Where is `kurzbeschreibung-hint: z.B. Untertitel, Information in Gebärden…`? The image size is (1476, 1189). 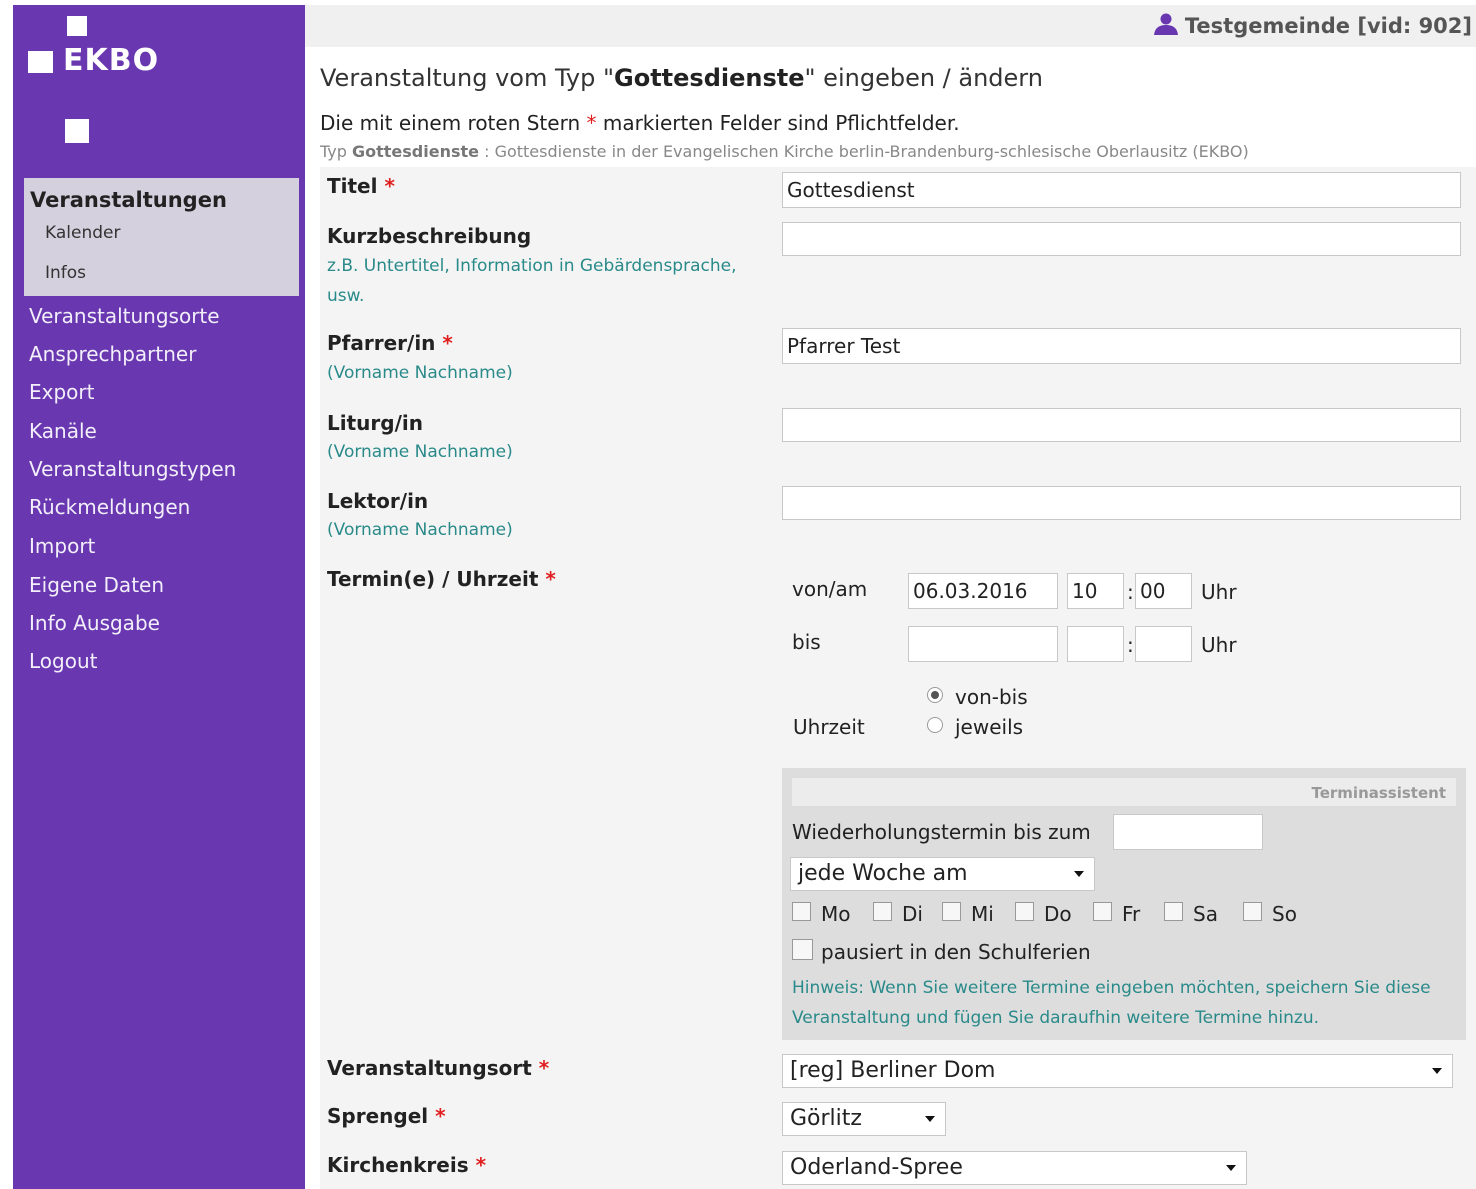 kurzbeschreibung-hint: z.B. Untertitel, Information in Gebärden… is located at coordinates (532, 281).